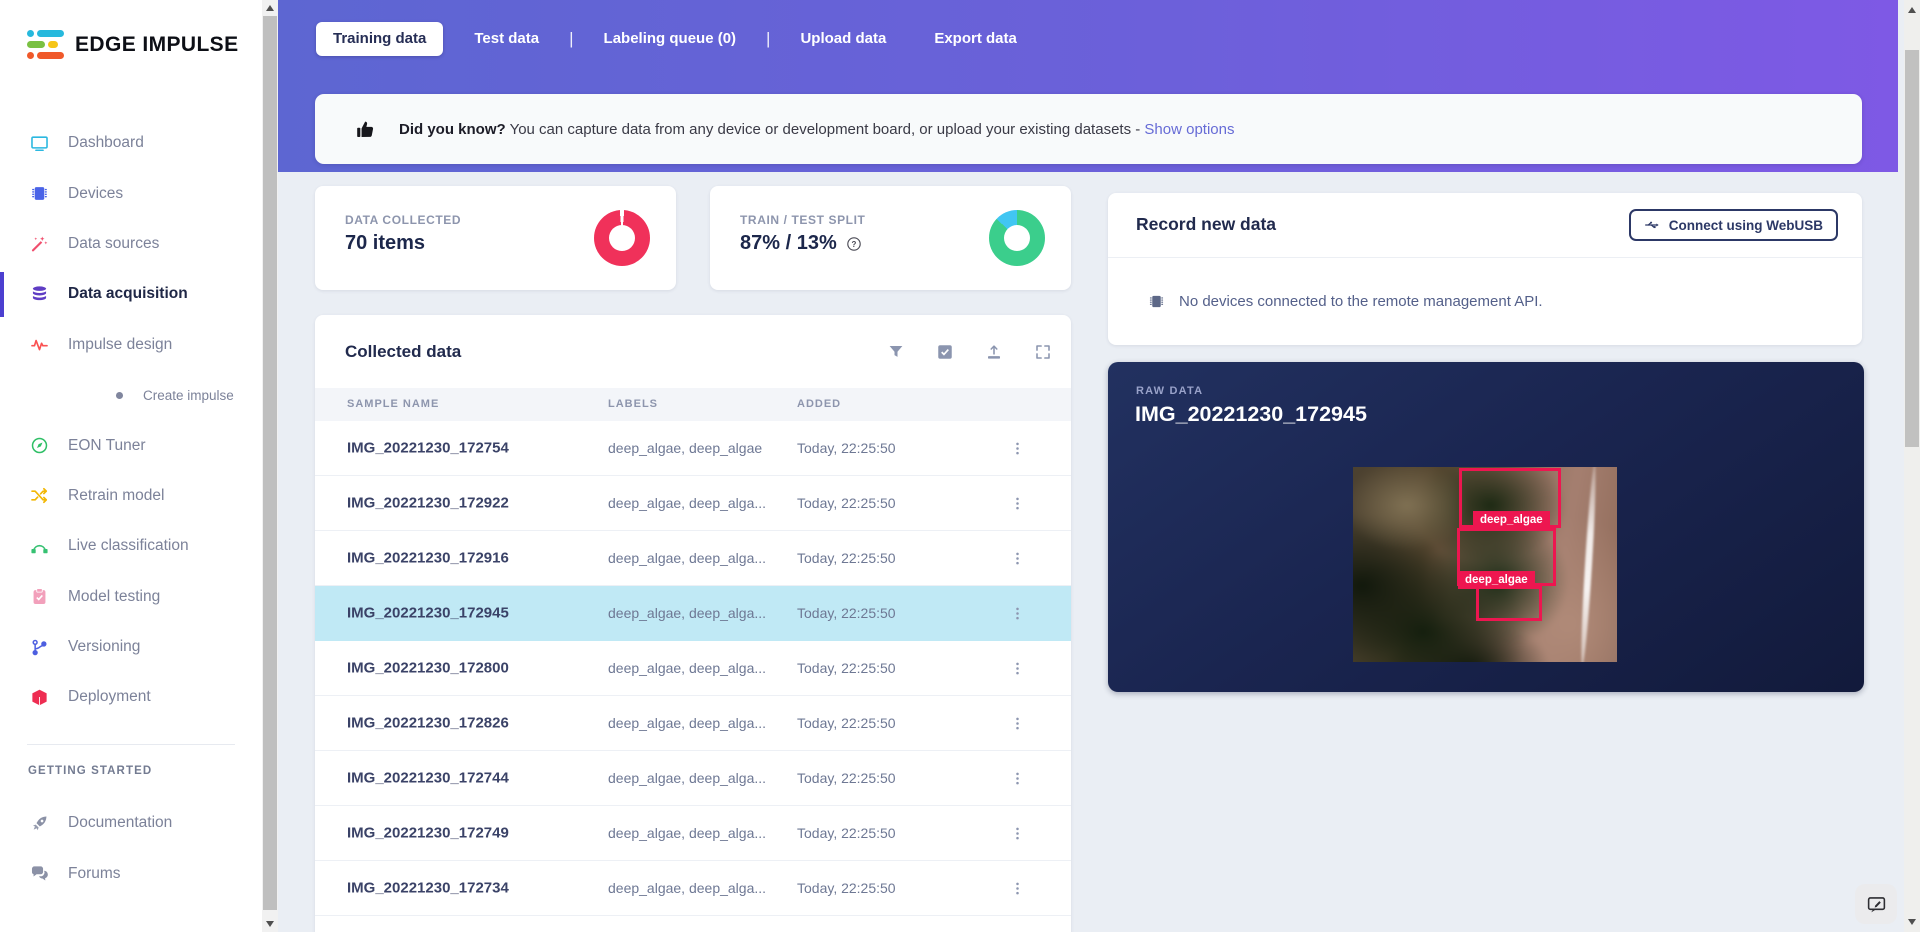 This screenshot has width=1920, height=932. I want to click on connect-webusb-button: Connect using WebUSB, so click(1733, 225).